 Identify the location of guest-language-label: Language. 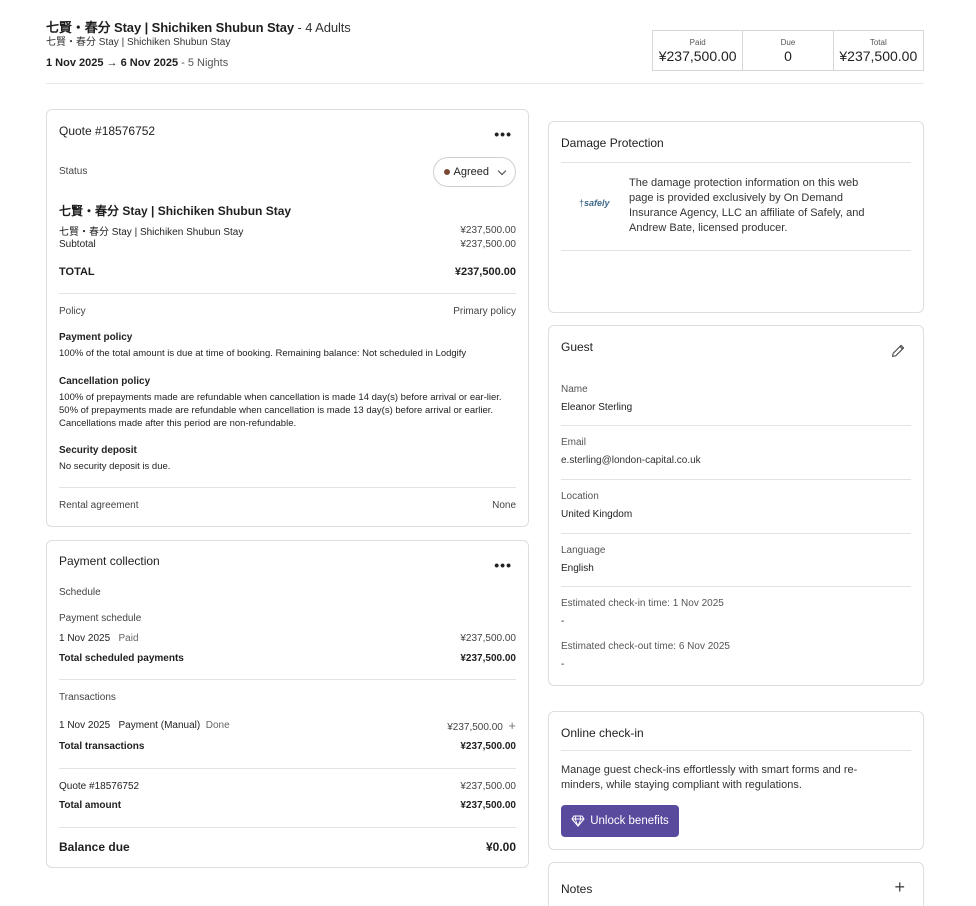
(583, 550).